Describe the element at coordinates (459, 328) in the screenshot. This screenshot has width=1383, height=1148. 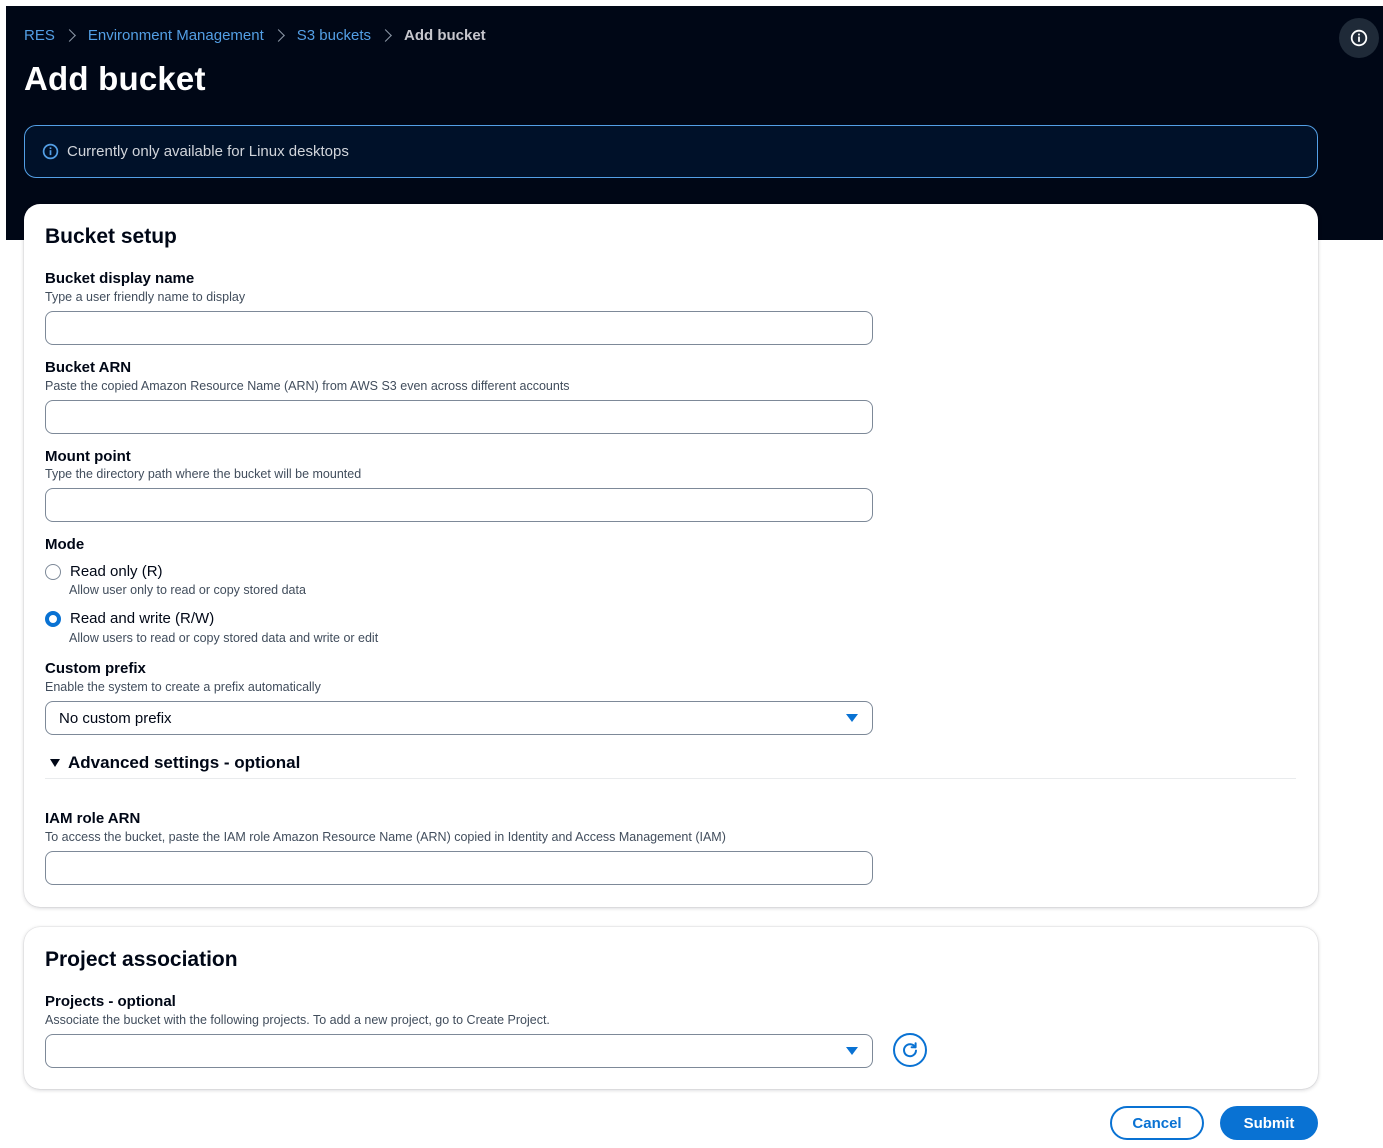
I see `bucket-display-name-input` at that location.